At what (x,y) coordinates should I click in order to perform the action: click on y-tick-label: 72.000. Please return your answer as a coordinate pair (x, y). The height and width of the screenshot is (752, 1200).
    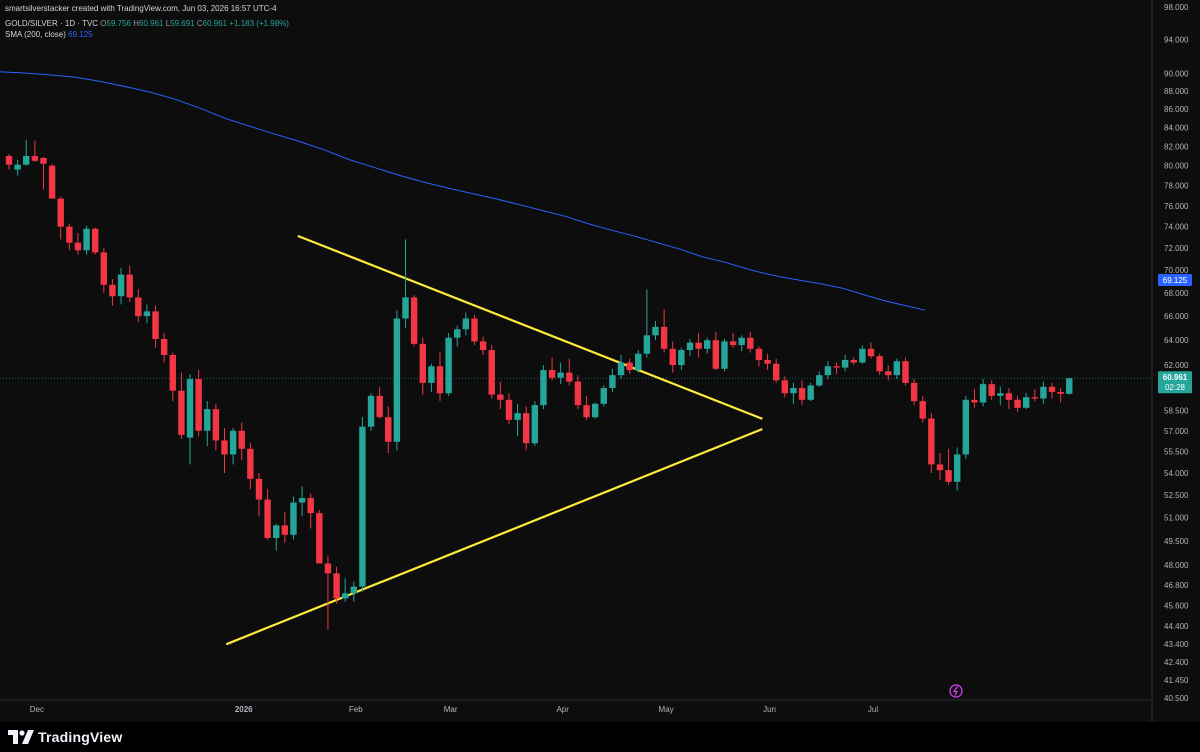
    Looking at the image, I should click on (1176, 248).